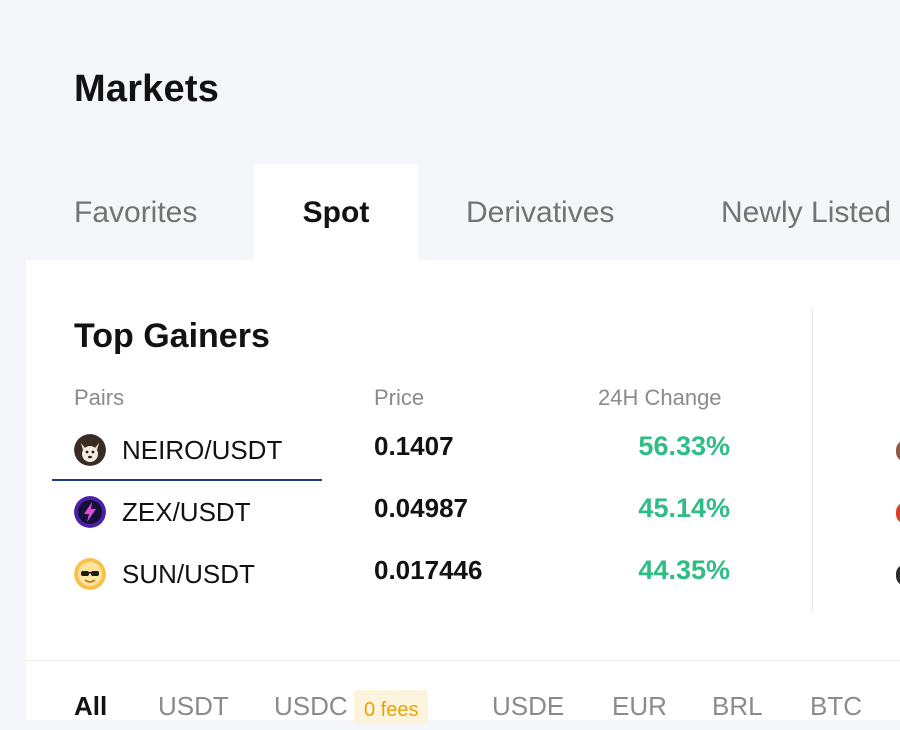 This screenshot has width=900, height=730. What do you see at coordinates (528, 706) in the screenshot?
I see `filter-usde: USDE` at bounding box center [528, 706].